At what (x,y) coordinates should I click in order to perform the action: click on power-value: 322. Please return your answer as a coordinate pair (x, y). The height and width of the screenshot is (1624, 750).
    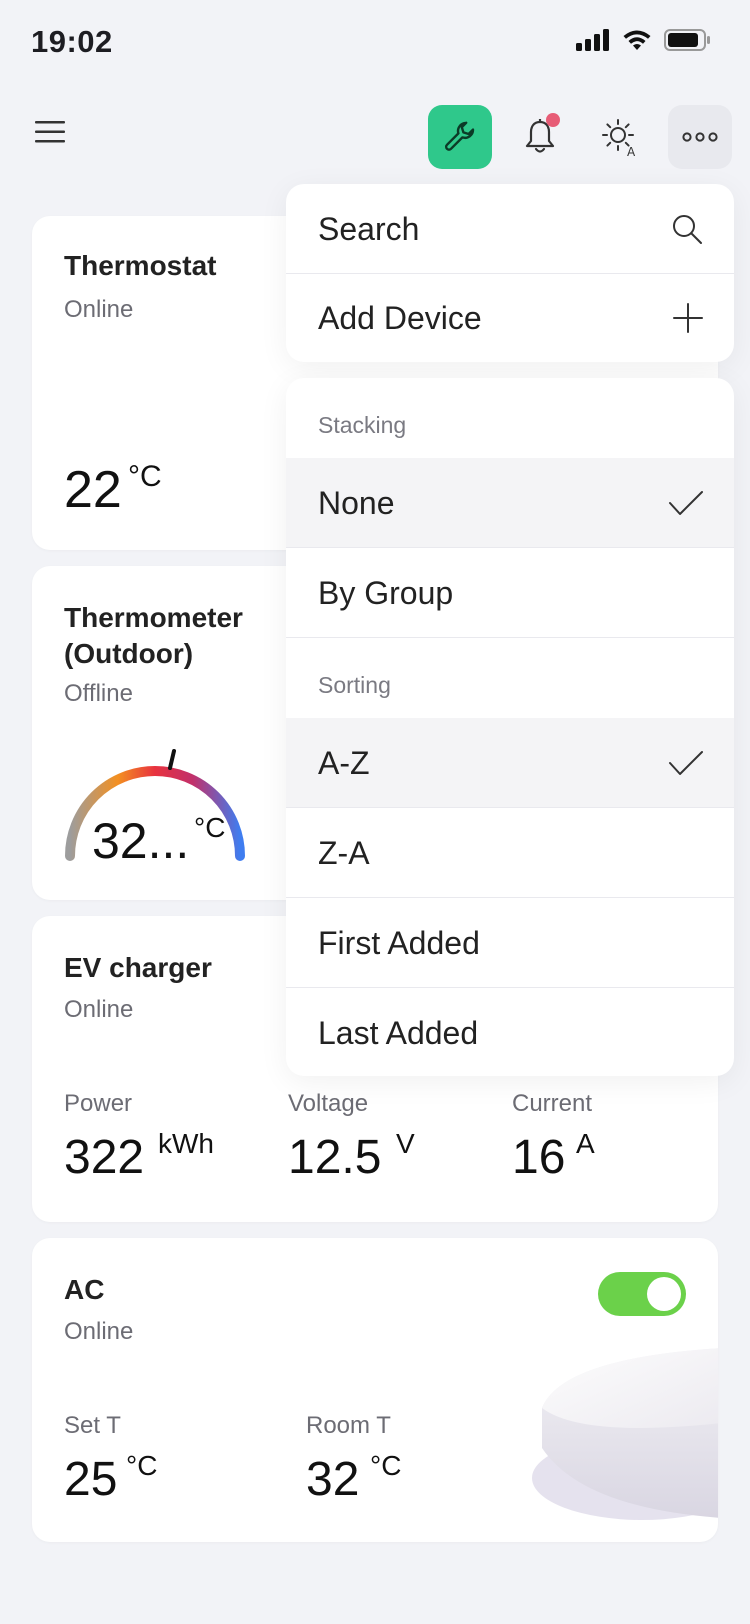
    Looking at the image, I should click on (104, 1157).